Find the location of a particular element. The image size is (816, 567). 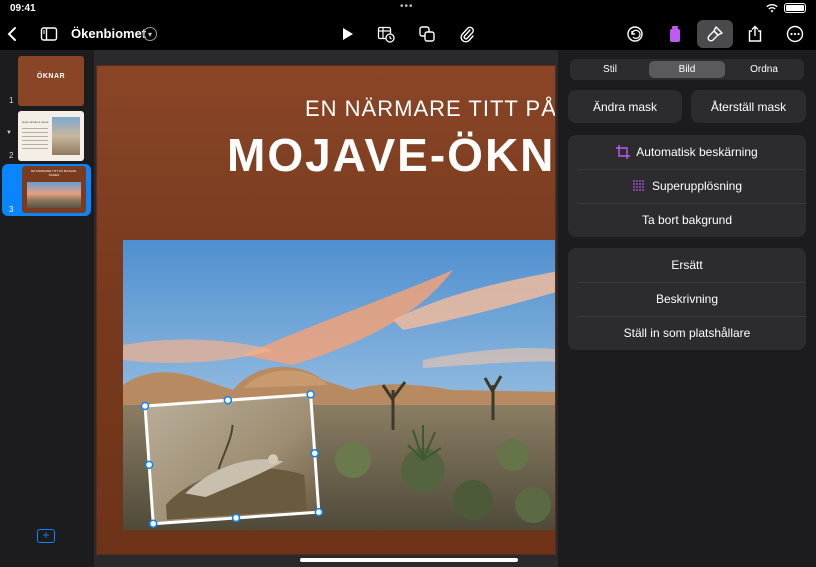

ellipsis-circle-icon is located at coordinates (795, 34).